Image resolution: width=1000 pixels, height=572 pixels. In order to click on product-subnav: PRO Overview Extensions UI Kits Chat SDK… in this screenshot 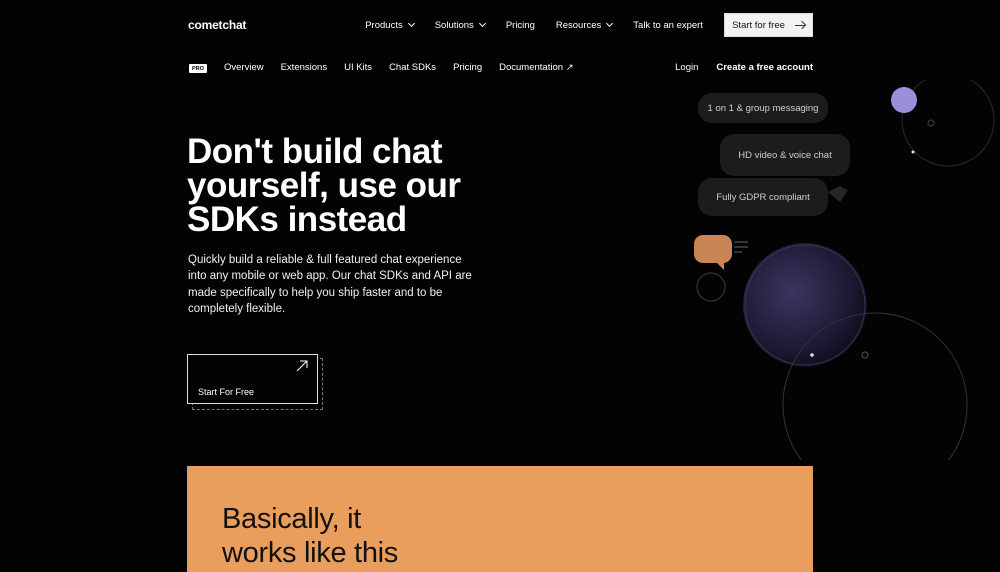, I will do `click(500, 68)`.